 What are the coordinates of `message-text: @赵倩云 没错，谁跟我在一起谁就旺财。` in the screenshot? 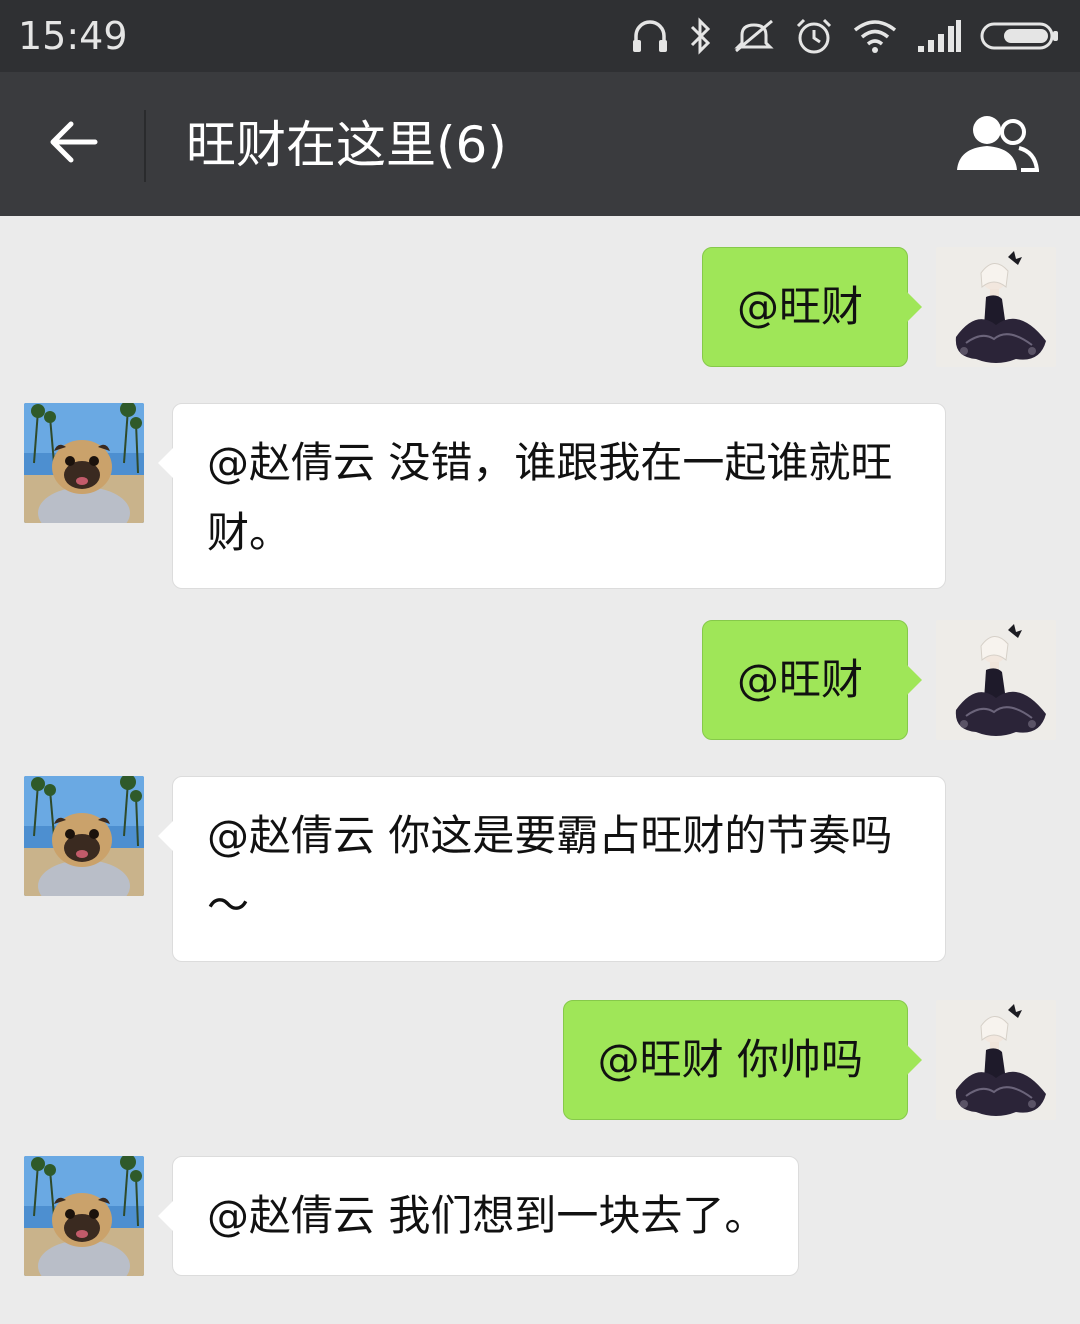 It's located at (550, 497).